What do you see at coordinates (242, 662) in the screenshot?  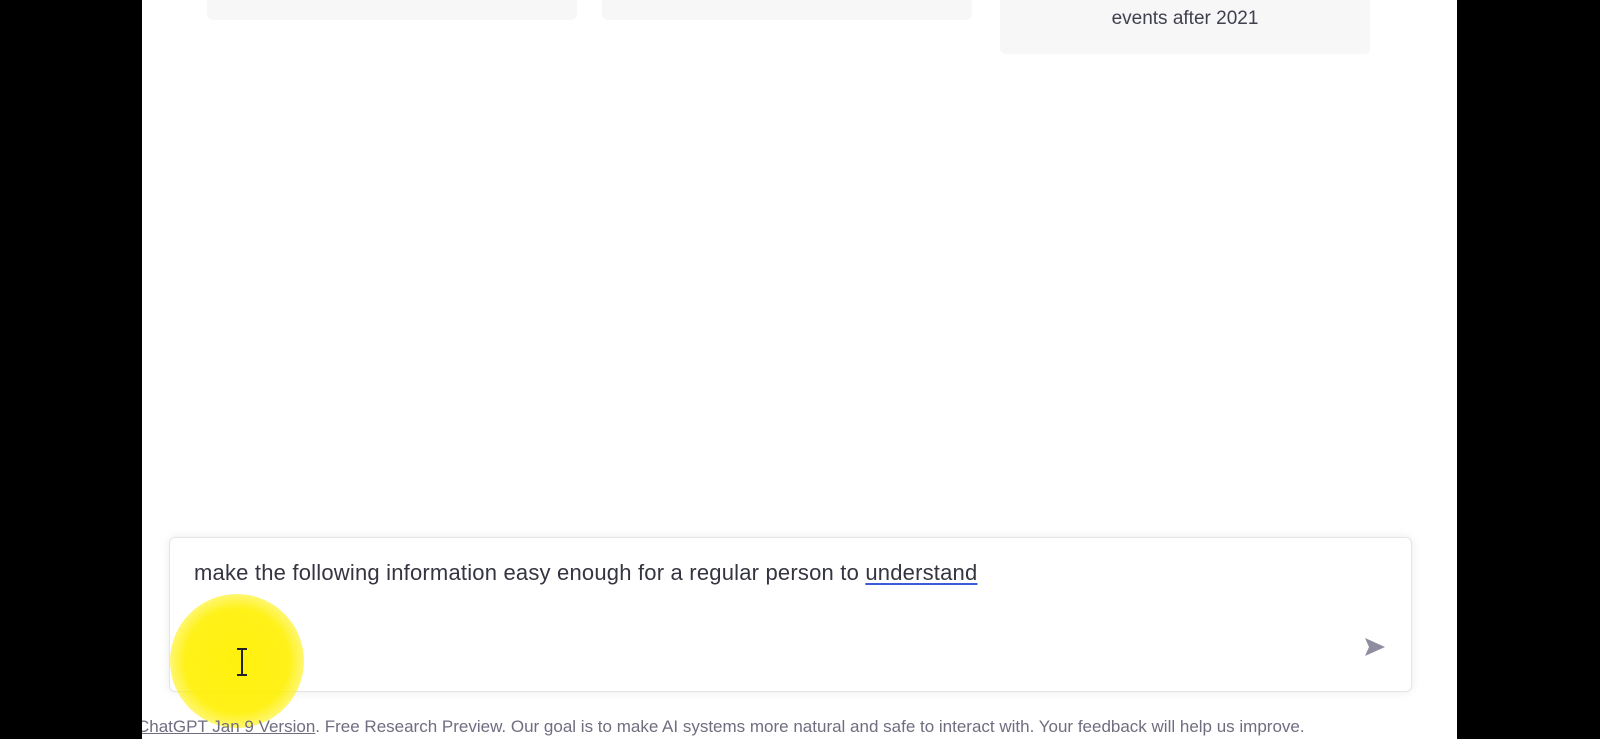 I see `text-cursor-icon` at bounding box center [242, 662].